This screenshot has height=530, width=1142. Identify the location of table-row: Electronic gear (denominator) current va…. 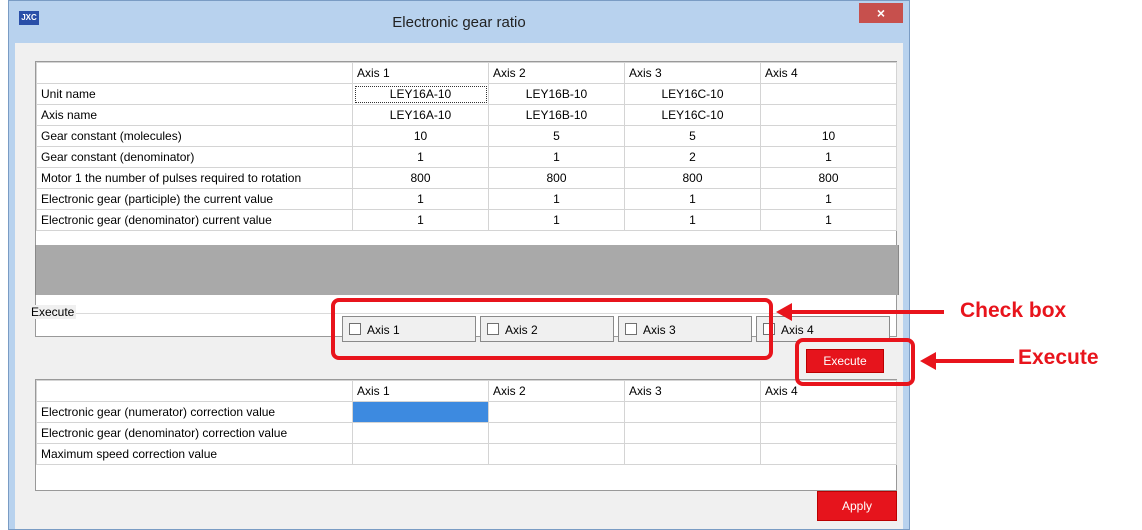
(466, 220).